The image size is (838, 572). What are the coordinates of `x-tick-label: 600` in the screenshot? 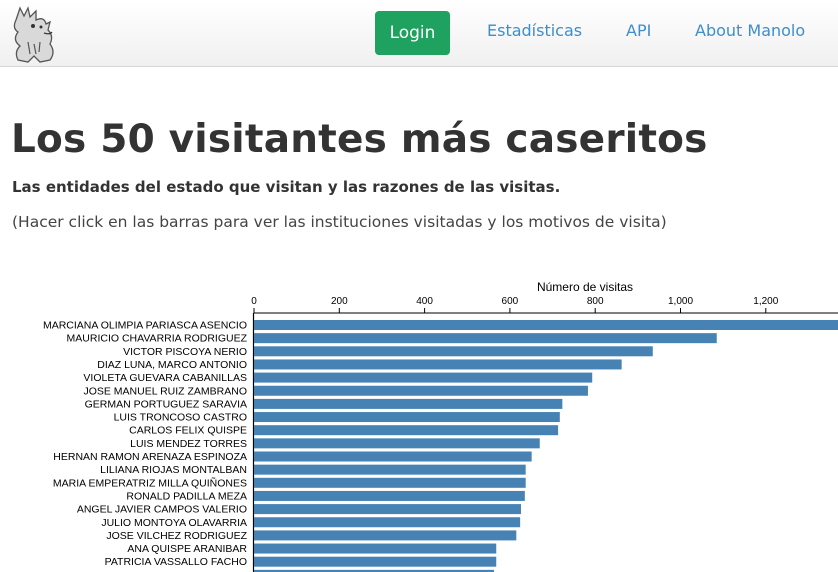 It's located at (510, 301).